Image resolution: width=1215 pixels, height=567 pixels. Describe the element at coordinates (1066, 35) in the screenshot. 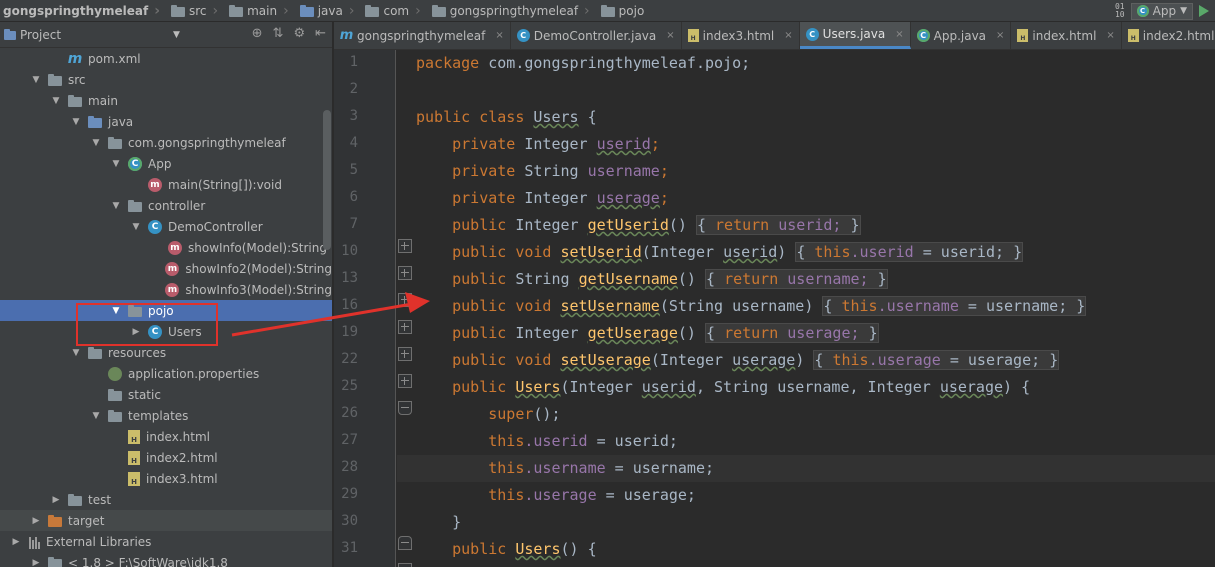

I see `editor-tab: Hindex.html ×` at that location.